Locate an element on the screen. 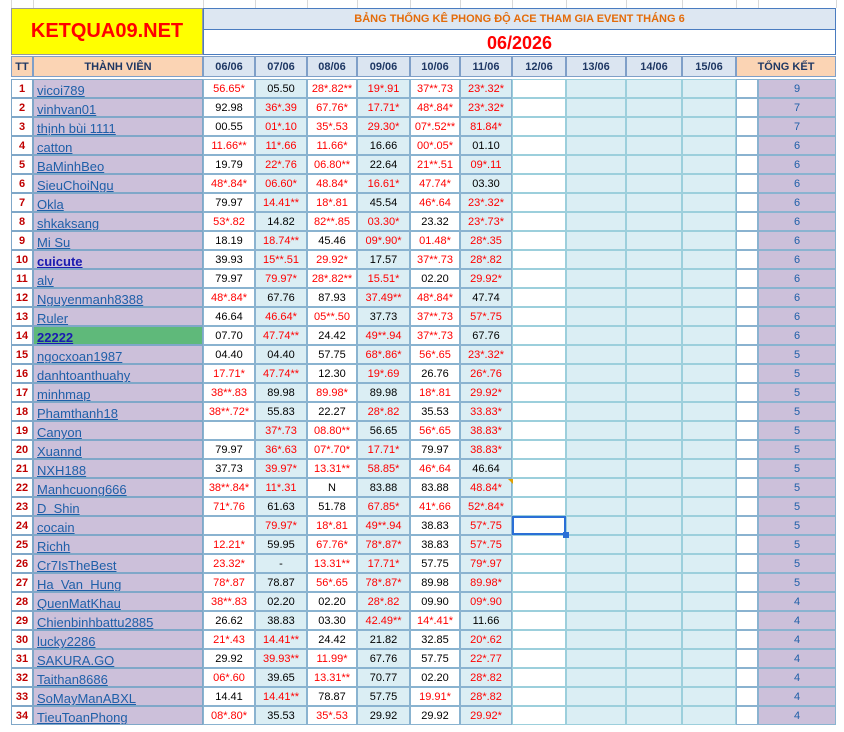 This screenshot has width=844, height=732. member-name-cell: Ruler is located at coordinates (118, 316).